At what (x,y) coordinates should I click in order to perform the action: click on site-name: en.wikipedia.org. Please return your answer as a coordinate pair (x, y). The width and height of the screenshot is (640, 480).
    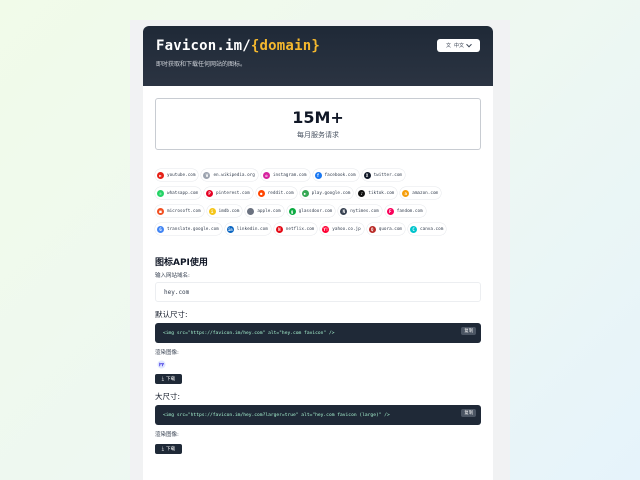
    Looking at the image, I should click on (234, 175).